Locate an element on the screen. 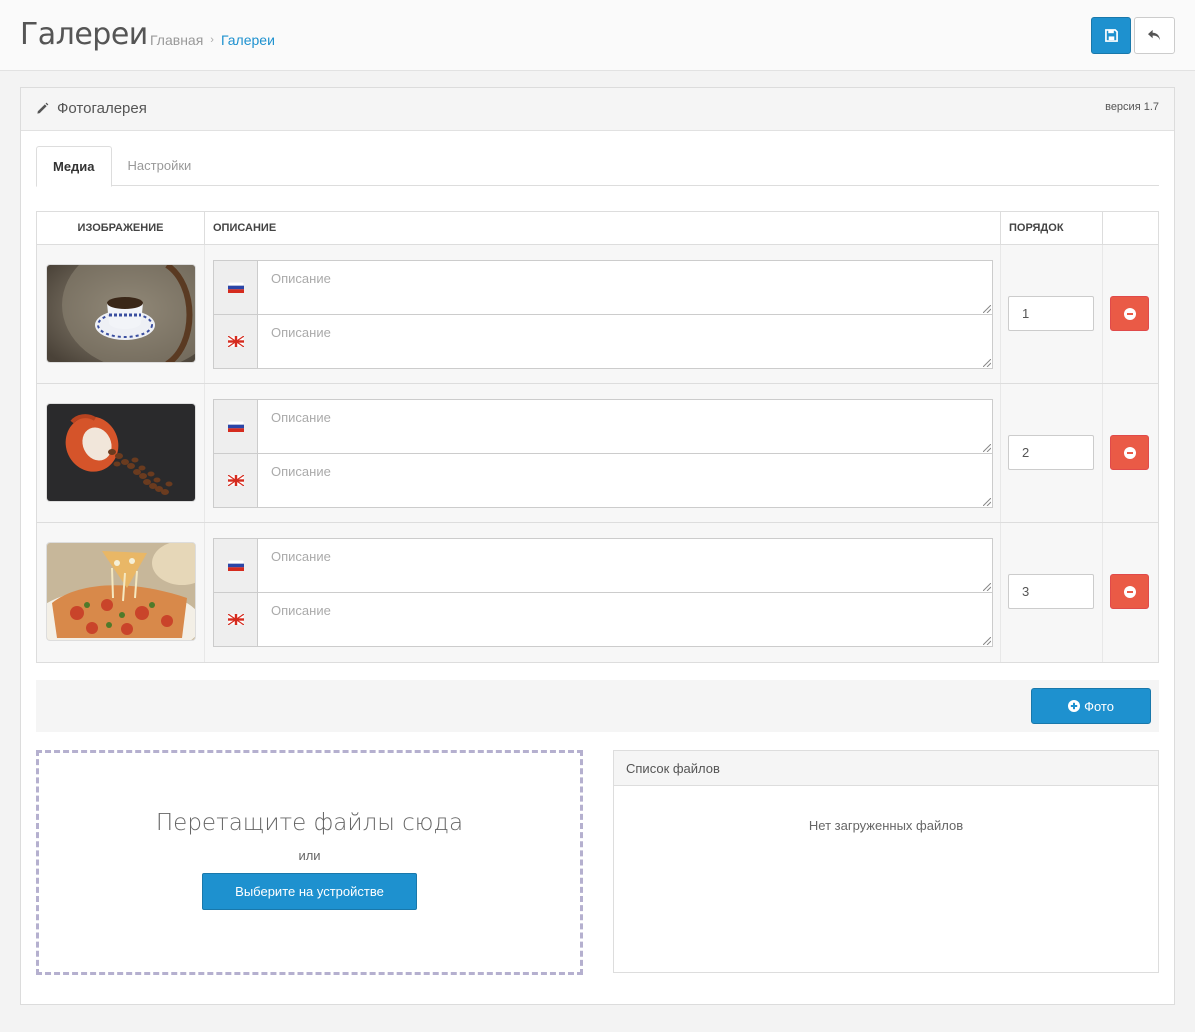 This screenshot has width=1195, height=1032. back-button is located at coordinates (1154, 35).